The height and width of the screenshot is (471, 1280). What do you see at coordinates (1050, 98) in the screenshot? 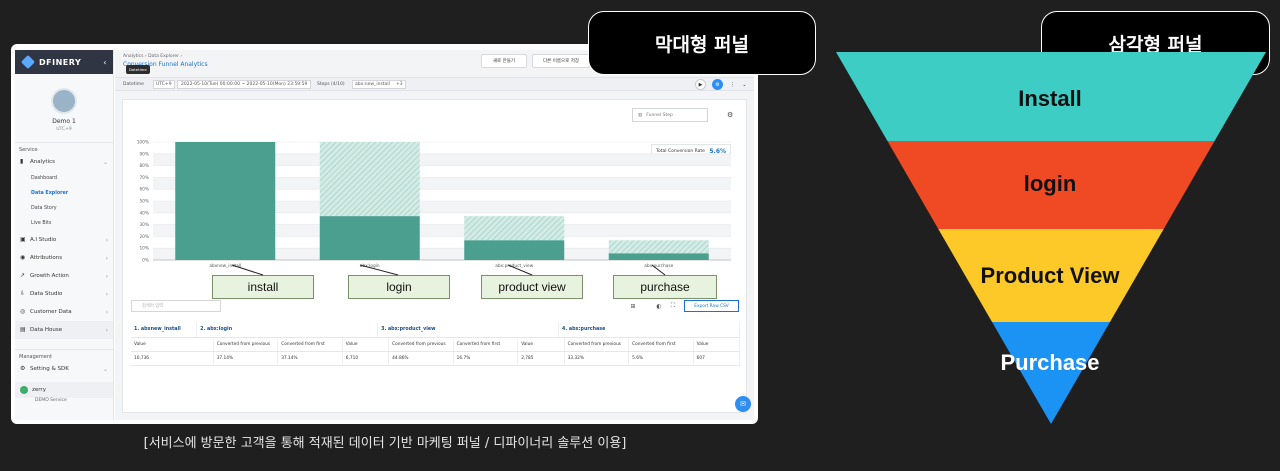
I see `funnel-label-install: Install` at bounding box center [1050, 98].